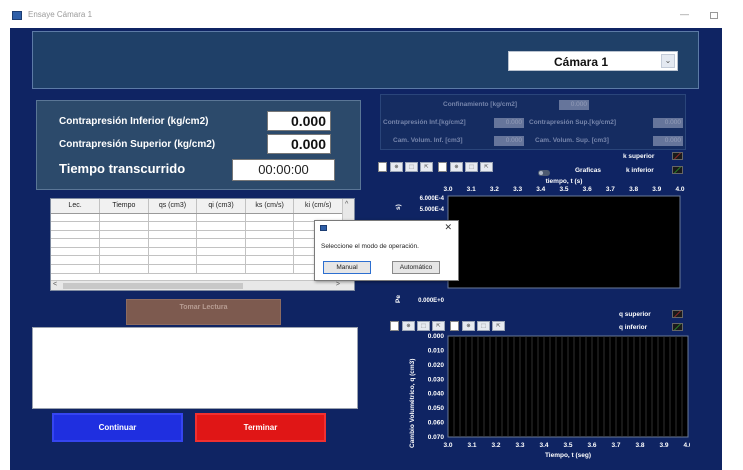 The height and width of the screenshot is (470, 743). I want to click on graph1-autoscale-checkbox, so click(382, 167).